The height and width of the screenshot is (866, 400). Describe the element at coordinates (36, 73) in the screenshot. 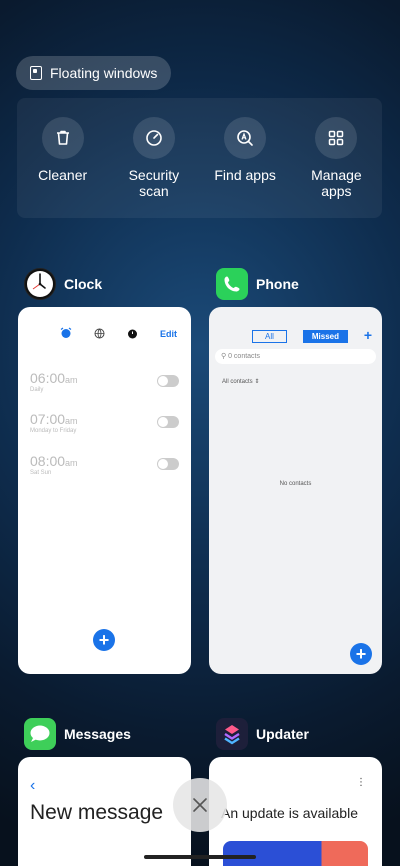

I see `floating-window-icon` at that location.